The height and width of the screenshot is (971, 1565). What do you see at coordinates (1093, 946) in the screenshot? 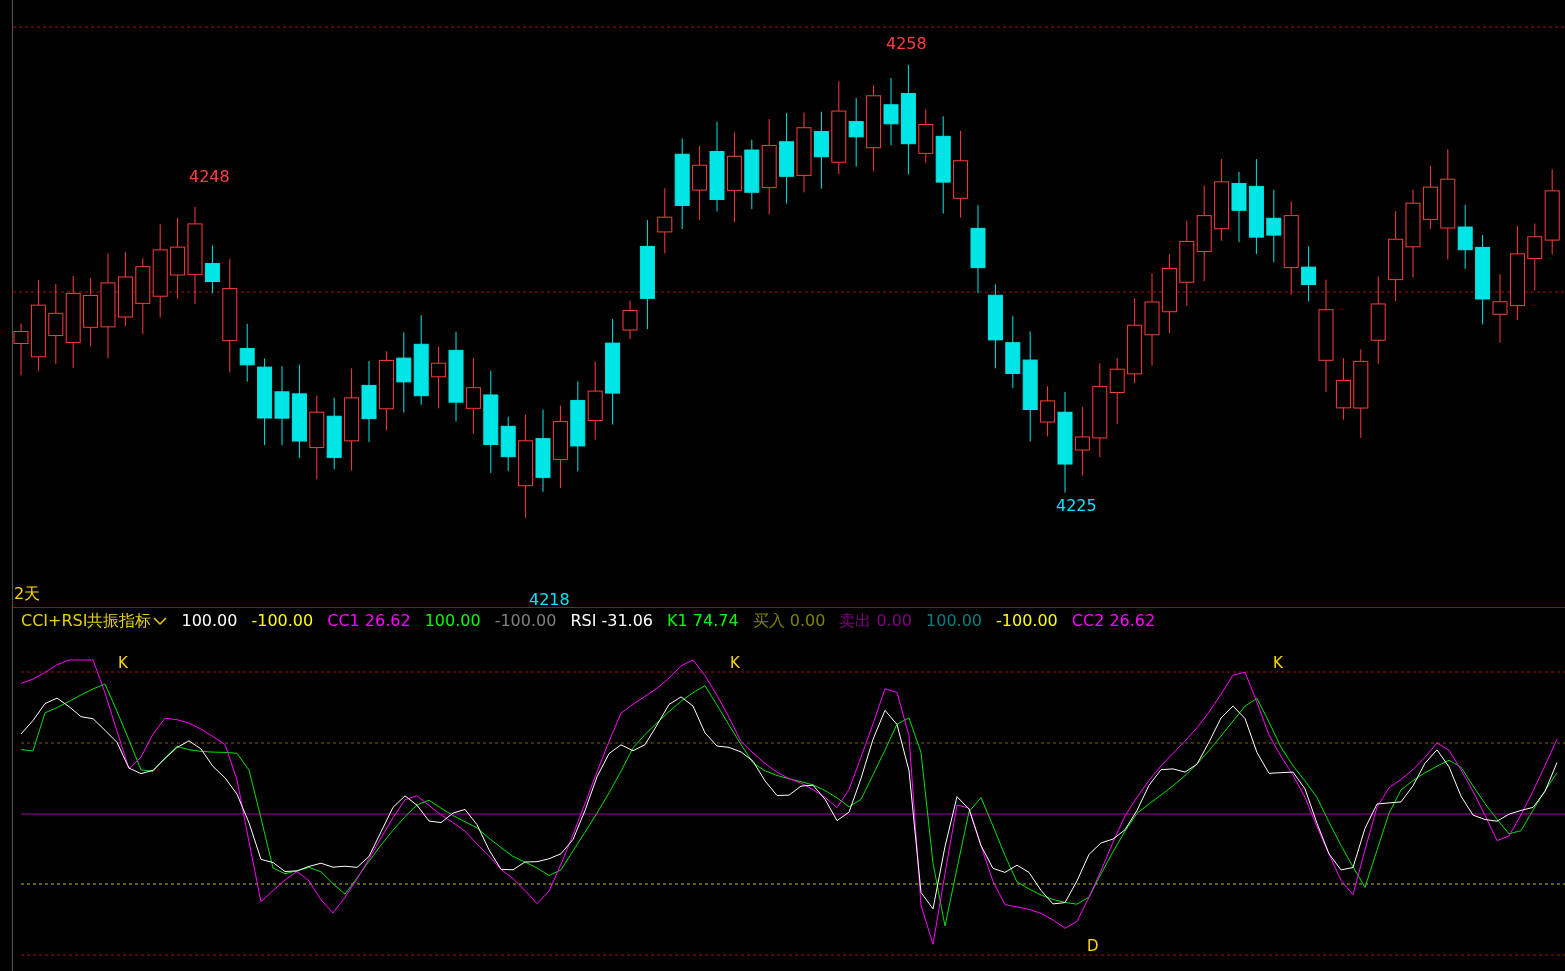
I see `signal-marker: D` at bounding box center [1093, 946].